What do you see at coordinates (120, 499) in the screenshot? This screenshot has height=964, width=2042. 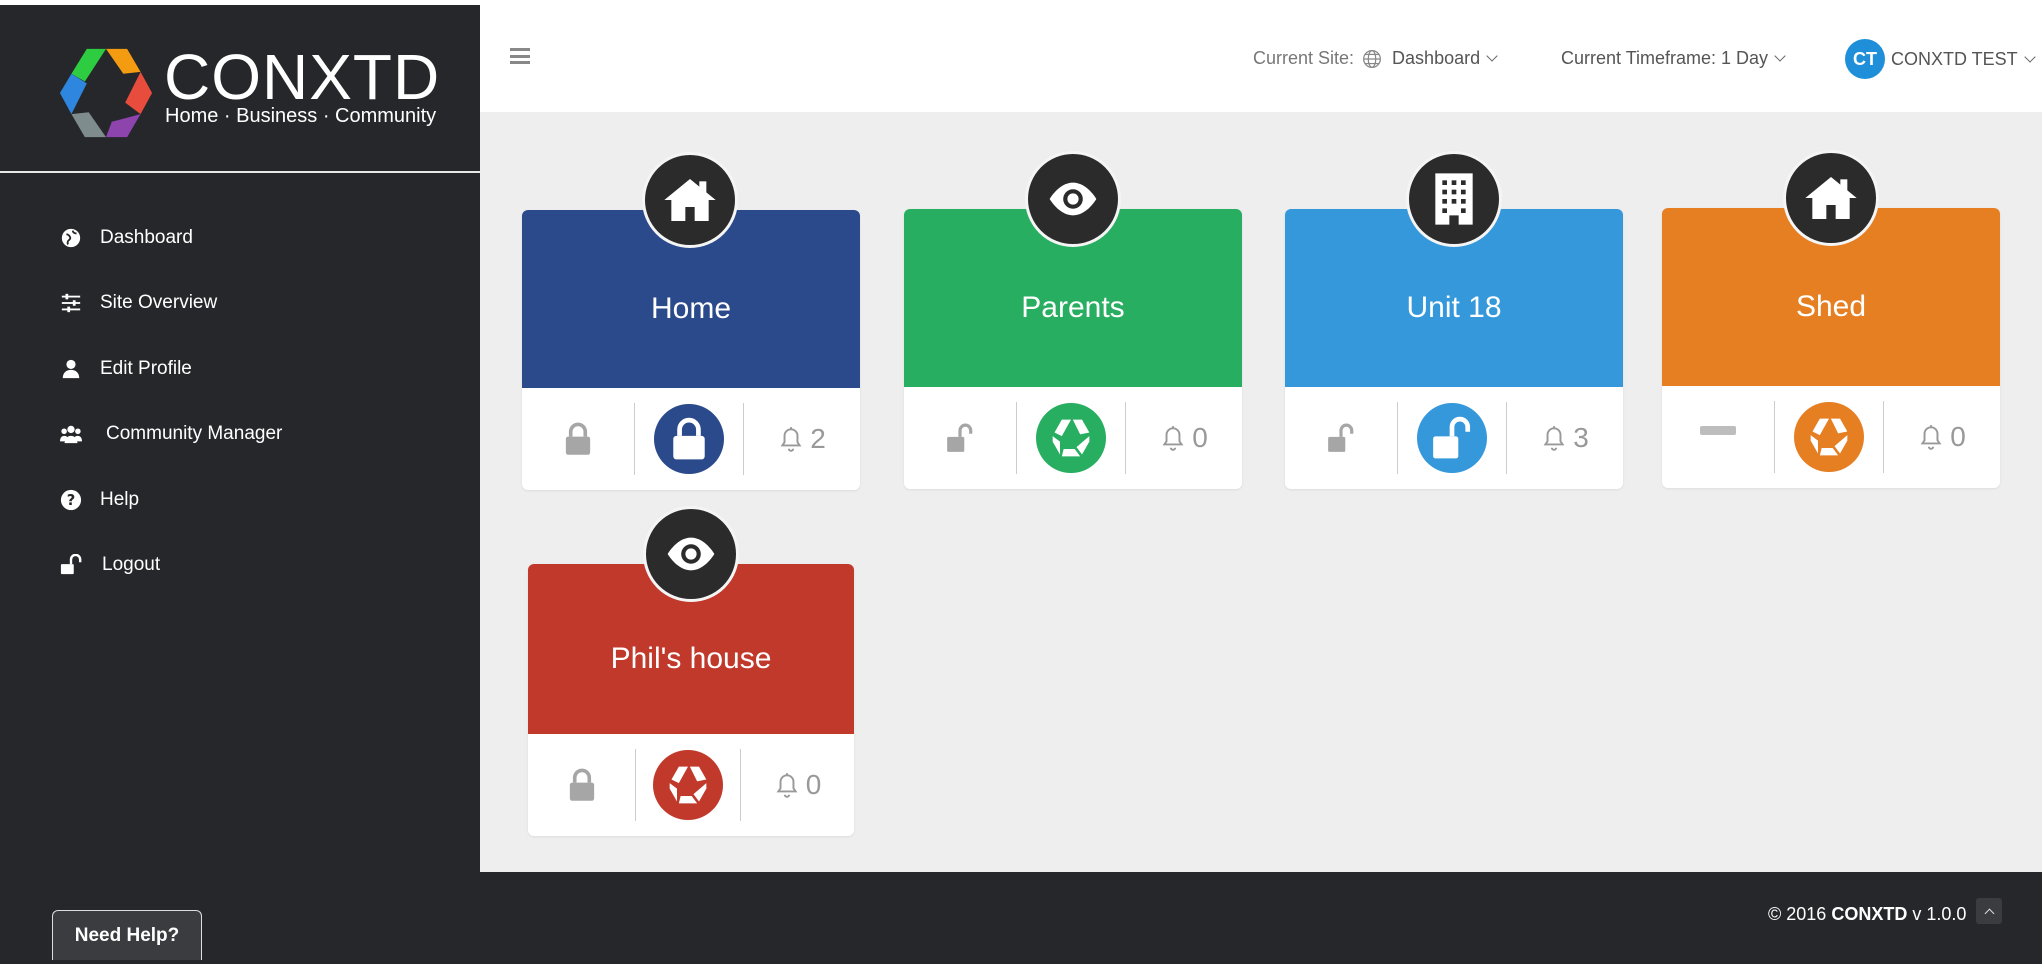 I see `sidebar-item-label: Help` at bounding box center [120, 499].